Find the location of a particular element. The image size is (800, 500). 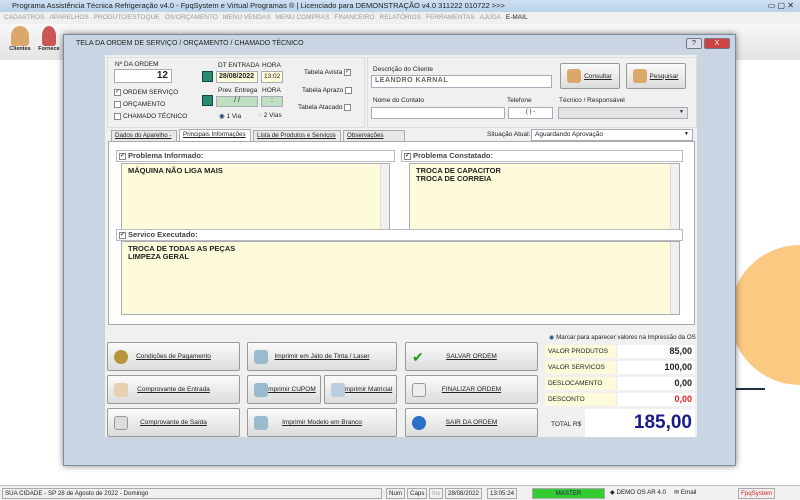

valor-servicos-label: VALOR SERVICOS is located at coordinates (580, 367).